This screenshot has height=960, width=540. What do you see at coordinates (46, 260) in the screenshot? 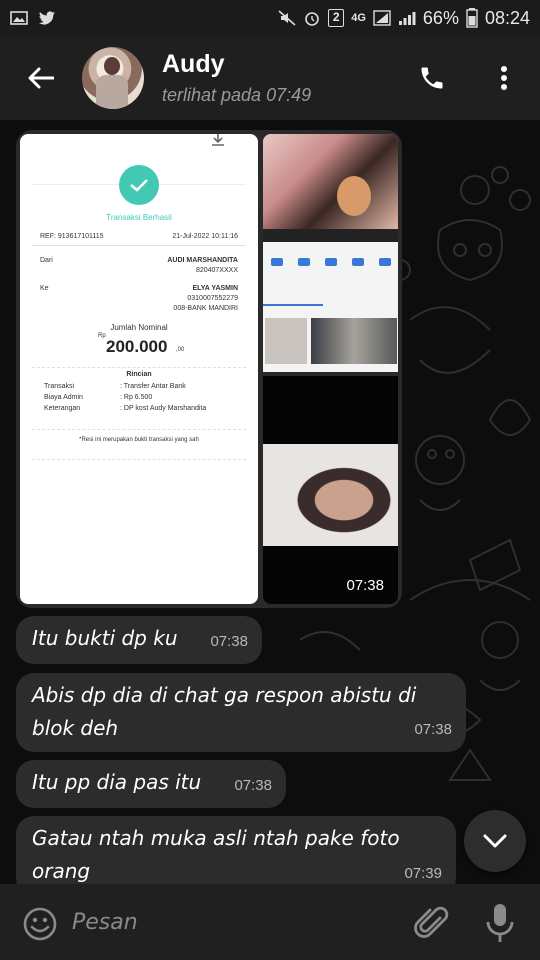
I see `receipt-from-label: Dari` at bounding box center [46, 260].